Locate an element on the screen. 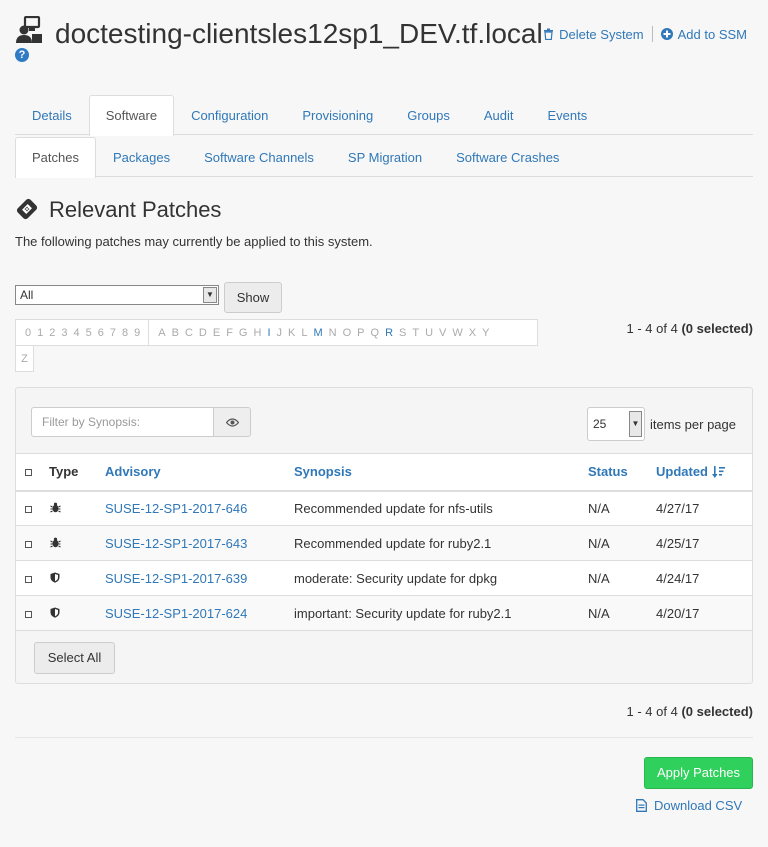 The width and height of the screenshot is (768, 847). select-all-checkbox is located at coordinates (28, 473).